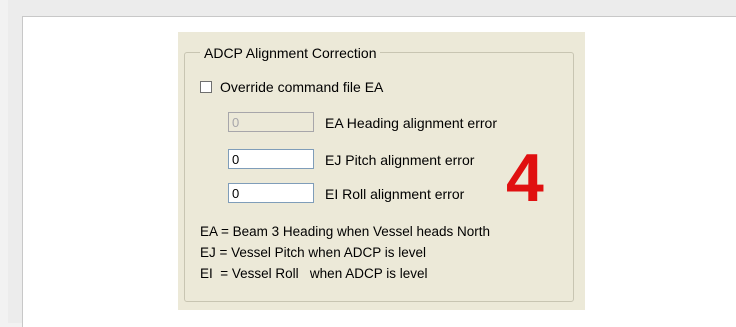 The width and height of the screenshot is (736, 327). What do you see at coordinates (314, 273) in the screenshot?
I see `note-ei: EI = Vessel Roll when ADCP is level` at bounding box center [314, 273].